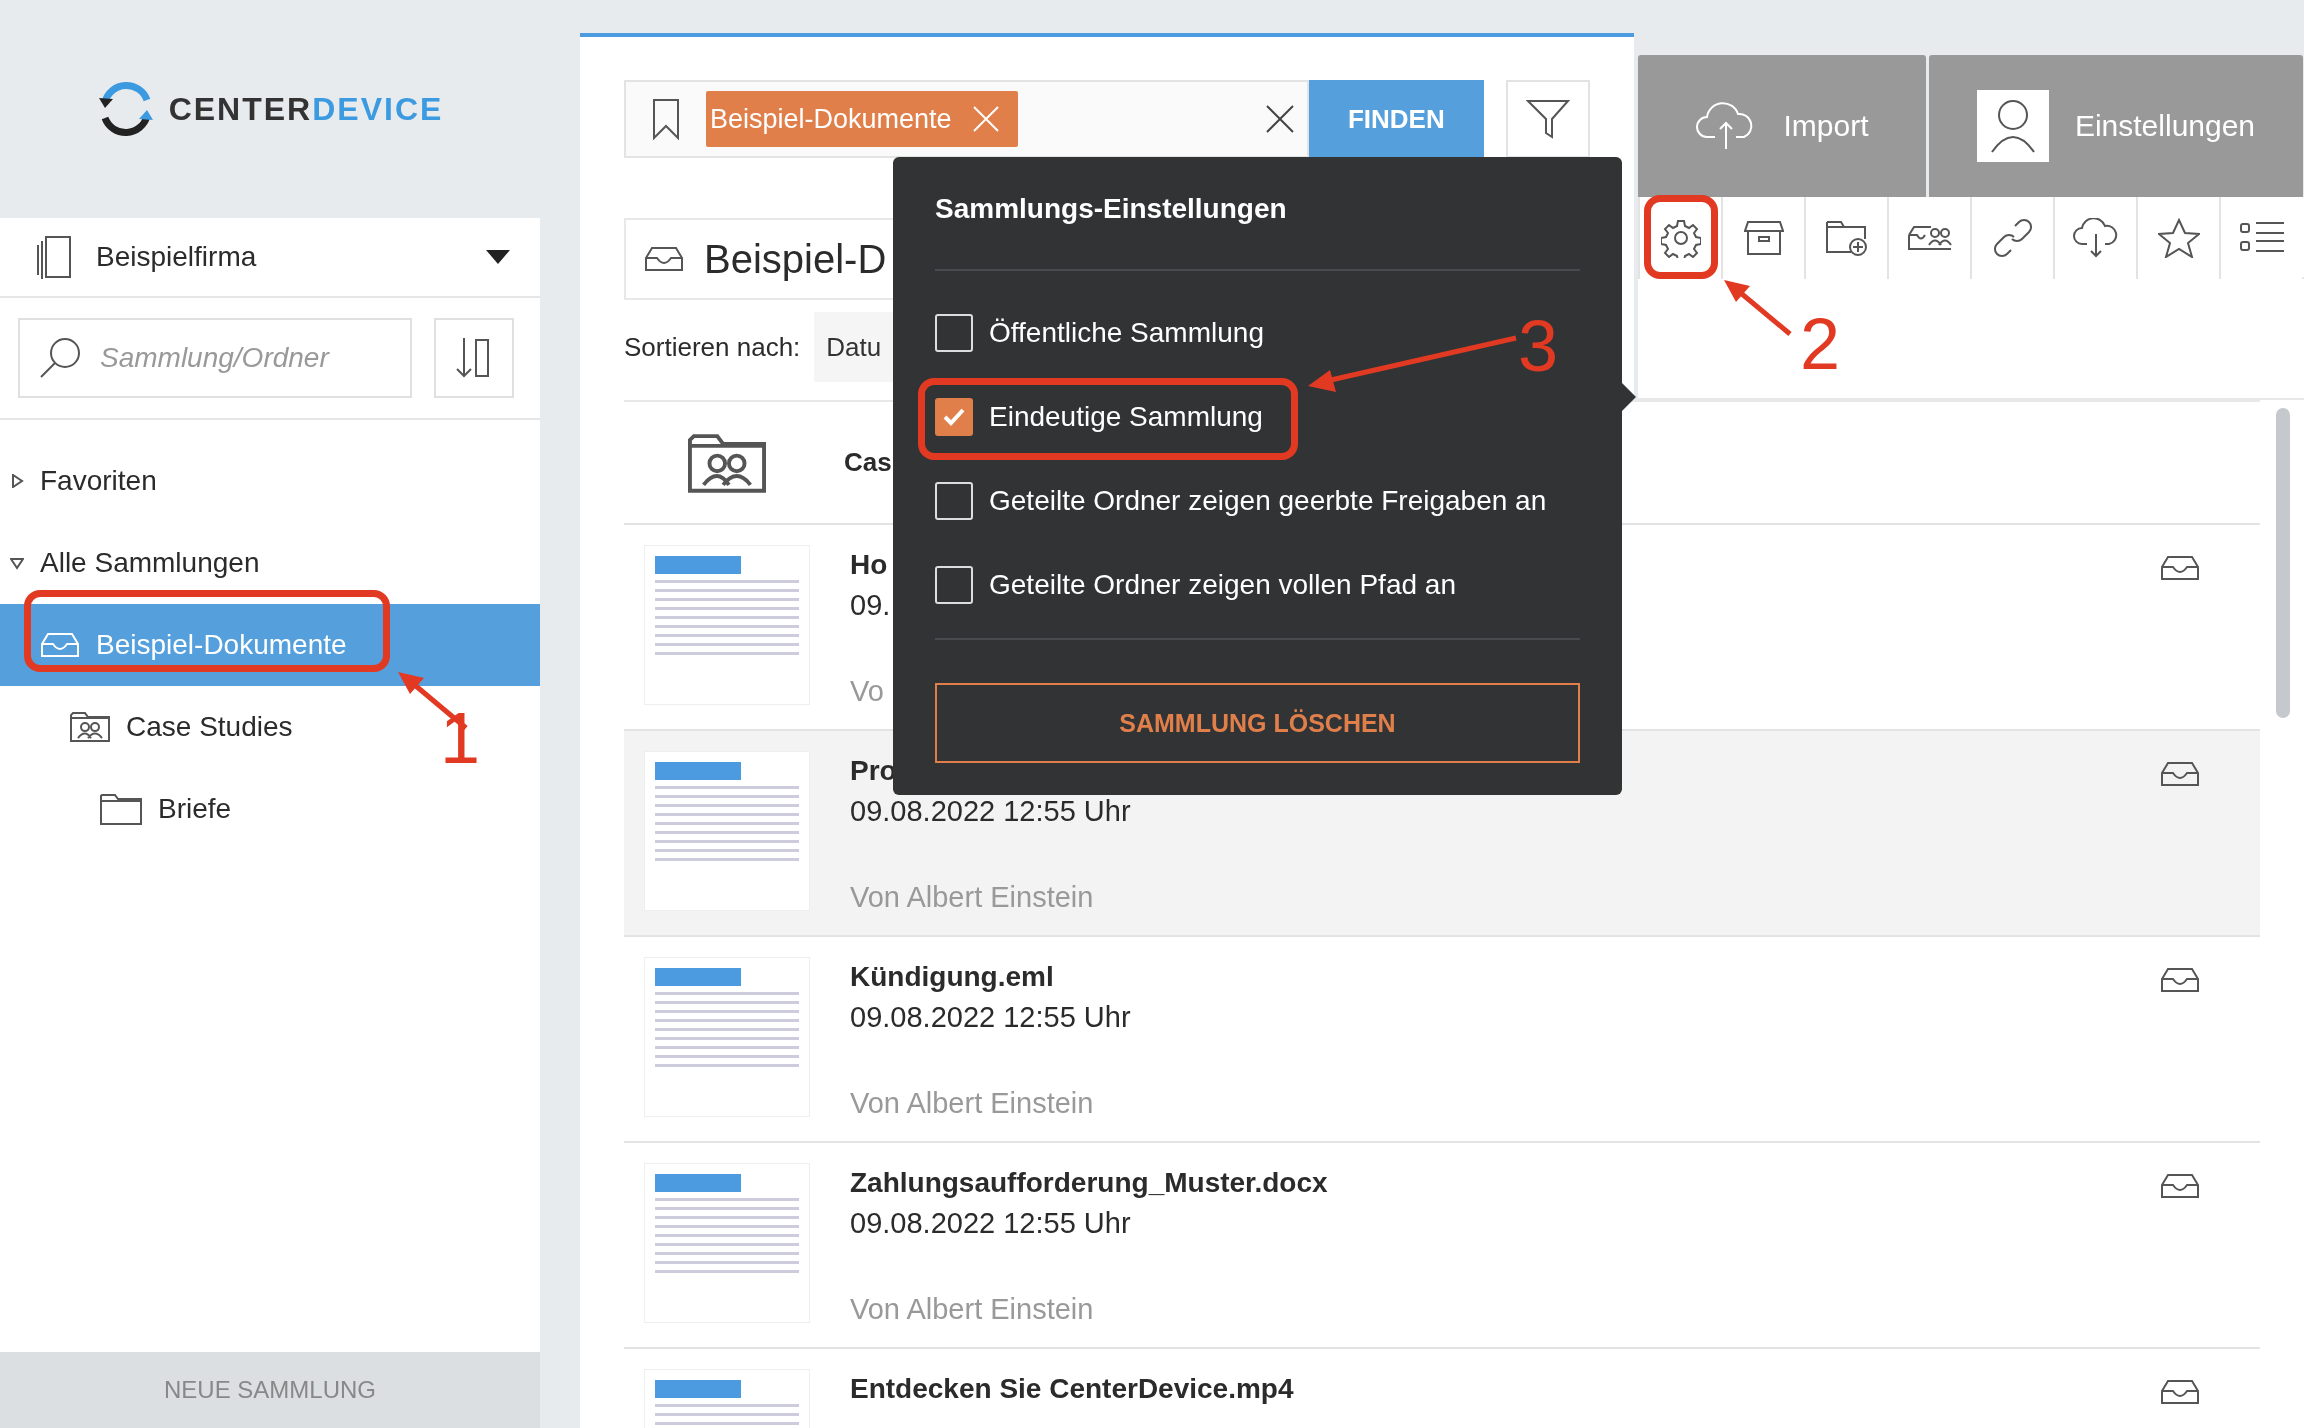 The image size is (2304, 1428). Describe the element at coordinates (498, 257) in the screenshot. I see `dropdown-caret-icon` at that location.